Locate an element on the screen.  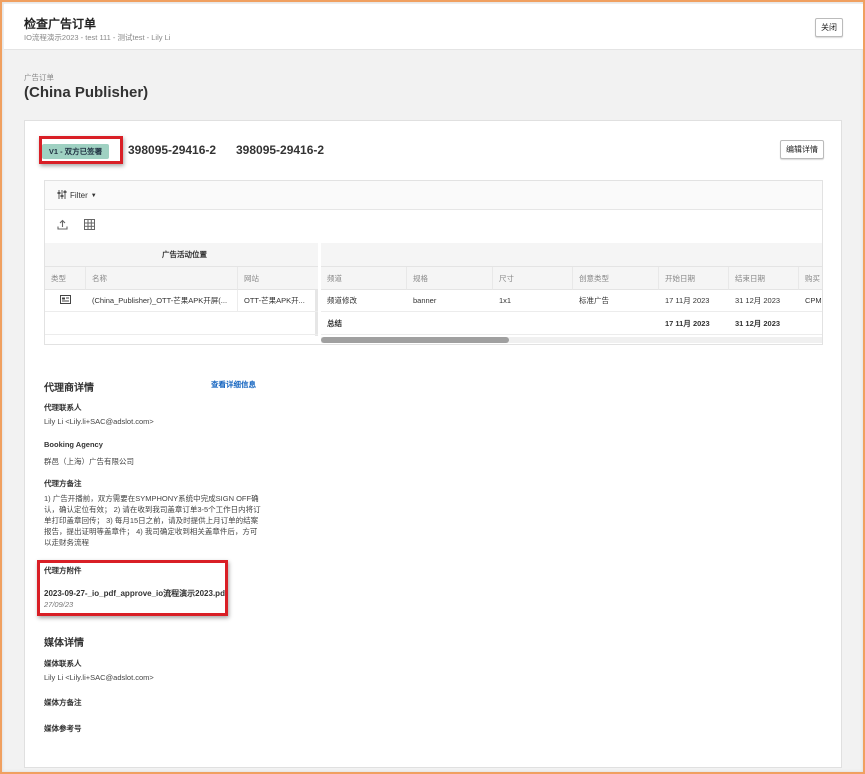
total-row-spec is located at coordinates (450, 323).